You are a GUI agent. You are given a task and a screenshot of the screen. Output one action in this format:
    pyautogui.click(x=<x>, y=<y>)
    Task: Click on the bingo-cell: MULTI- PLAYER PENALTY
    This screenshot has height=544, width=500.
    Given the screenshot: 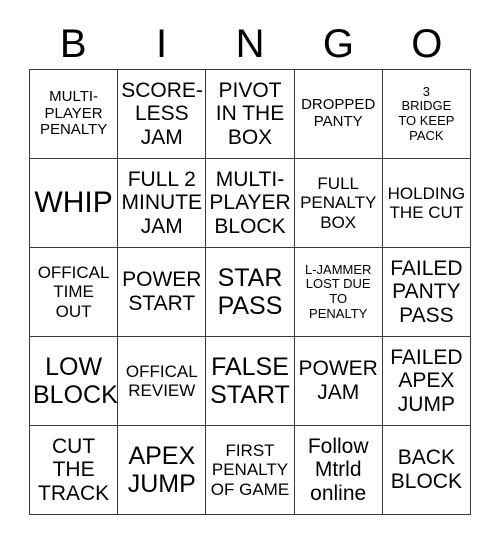 What is the action you would take?
    pyautogui.click(x=74, y=114)
    